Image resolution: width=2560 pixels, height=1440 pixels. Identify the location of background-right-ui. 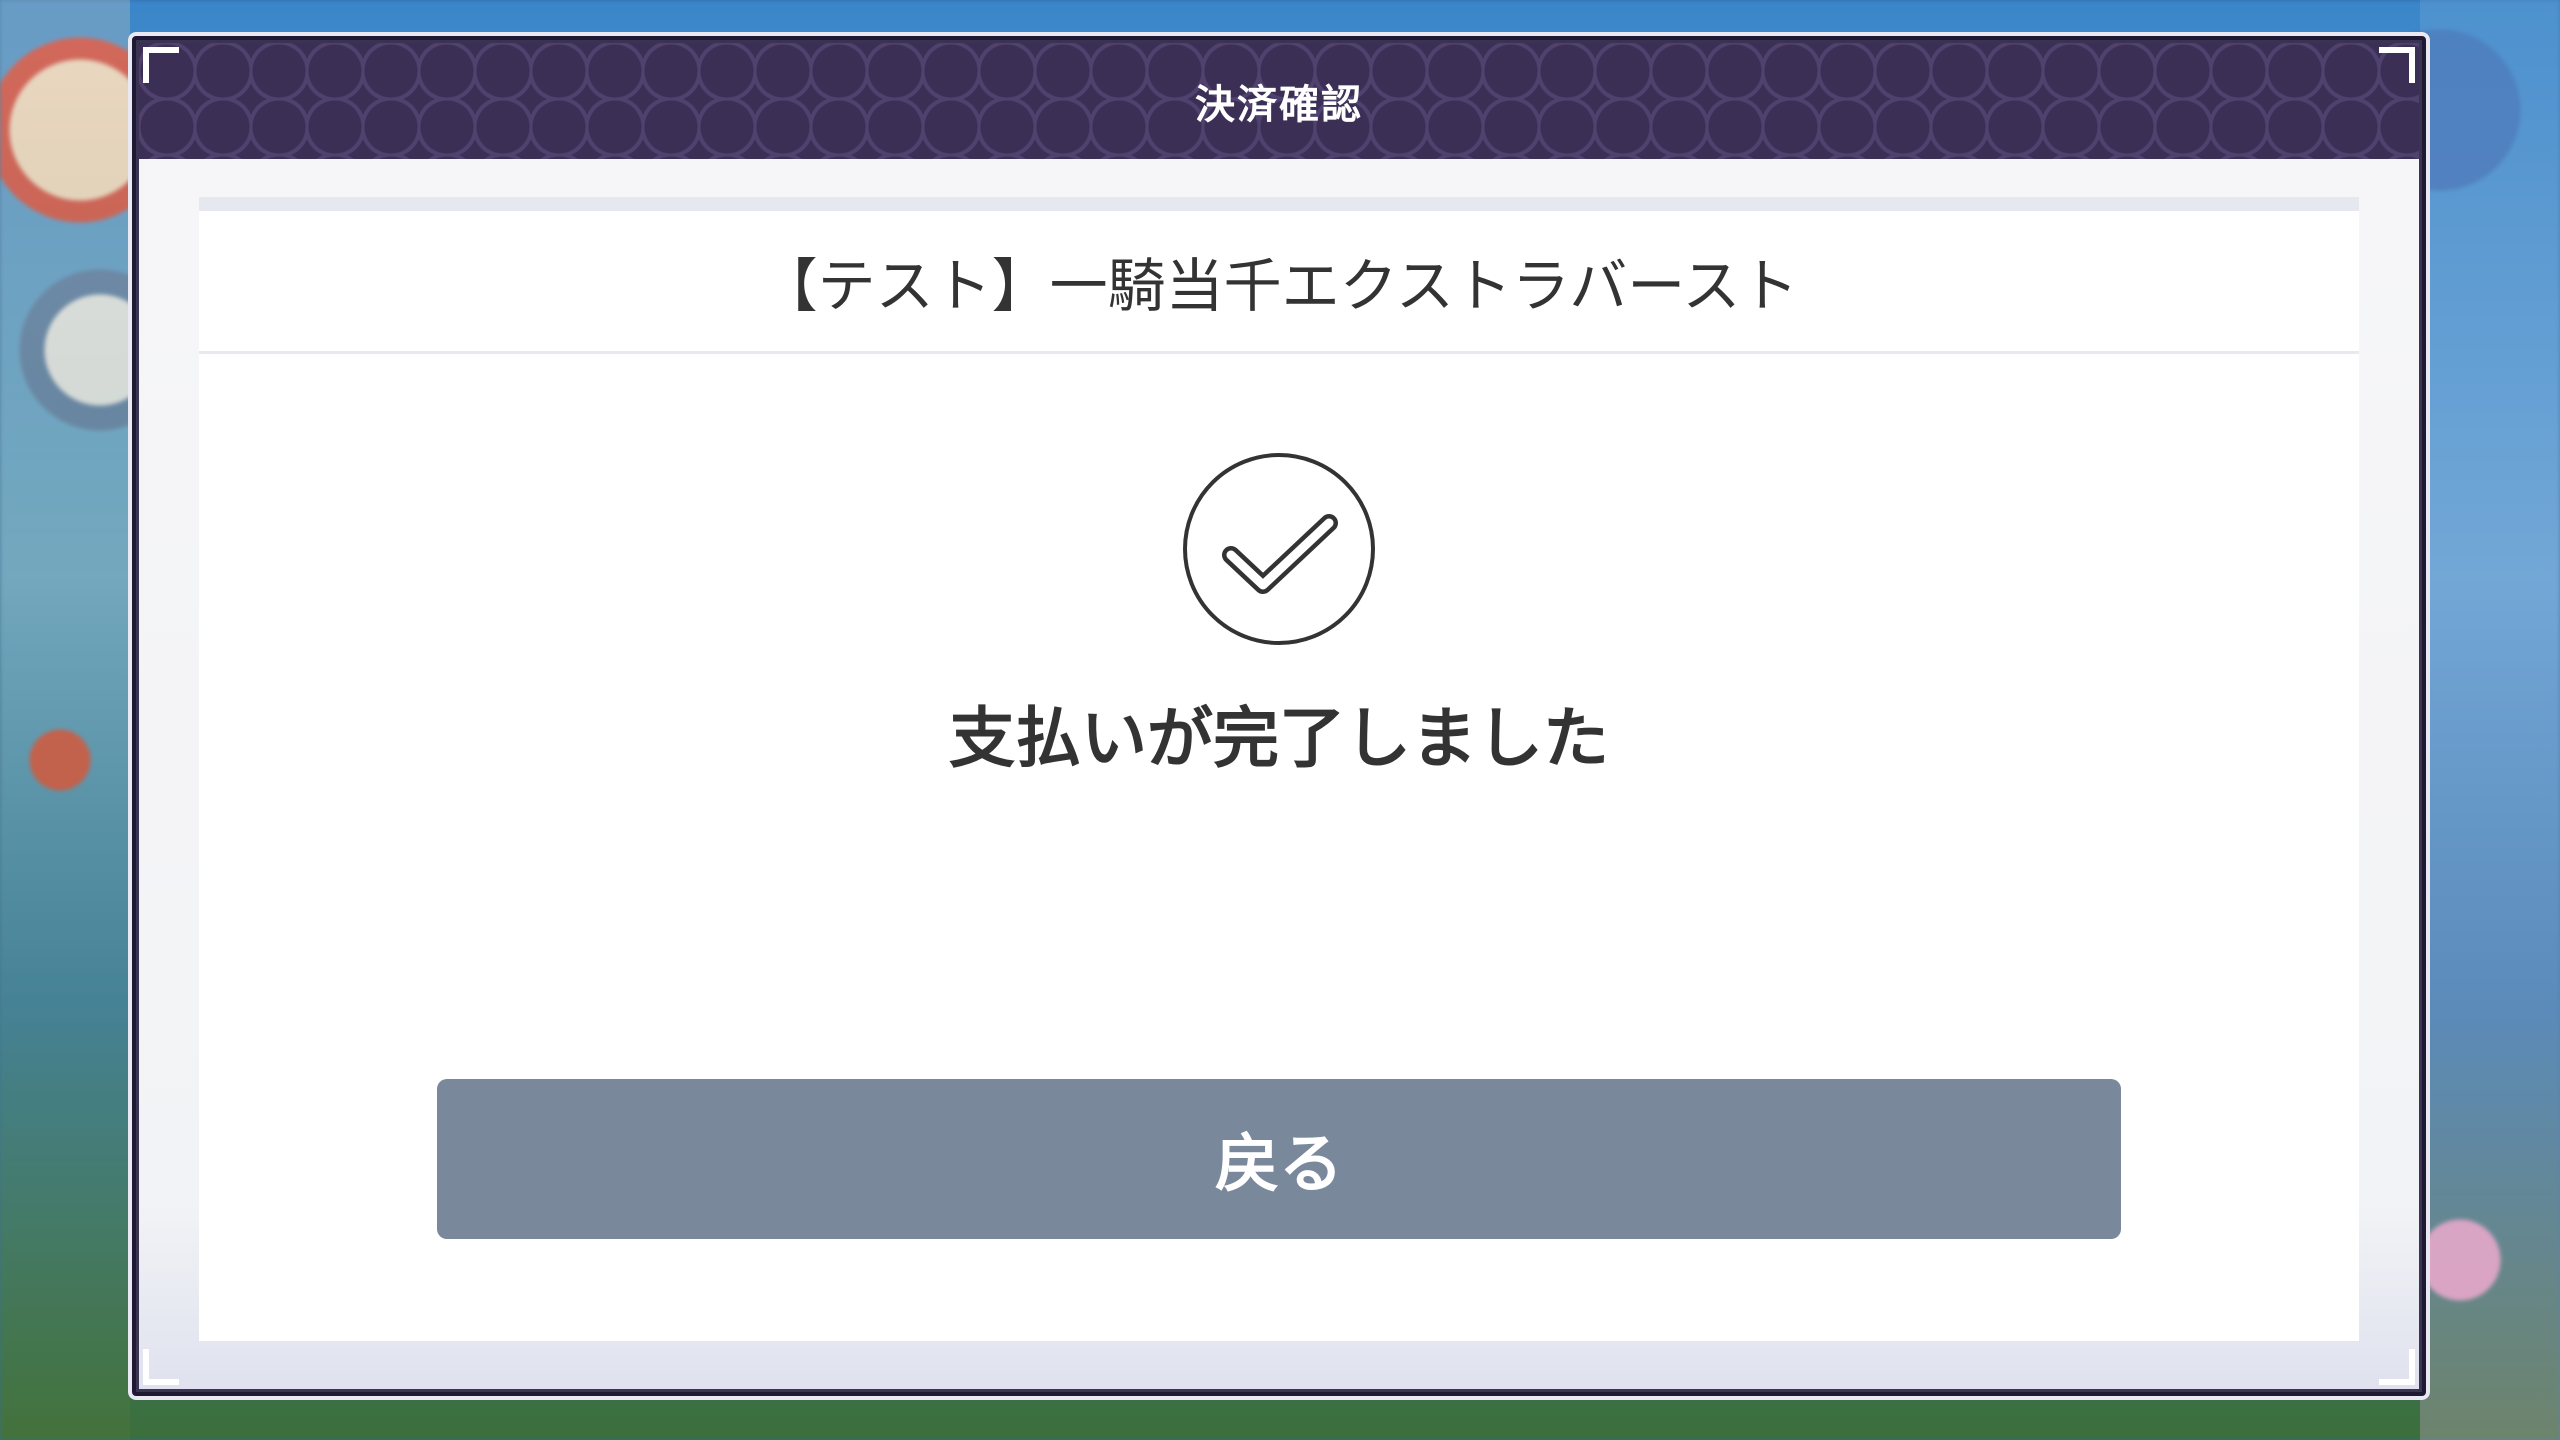
(2490, 720).